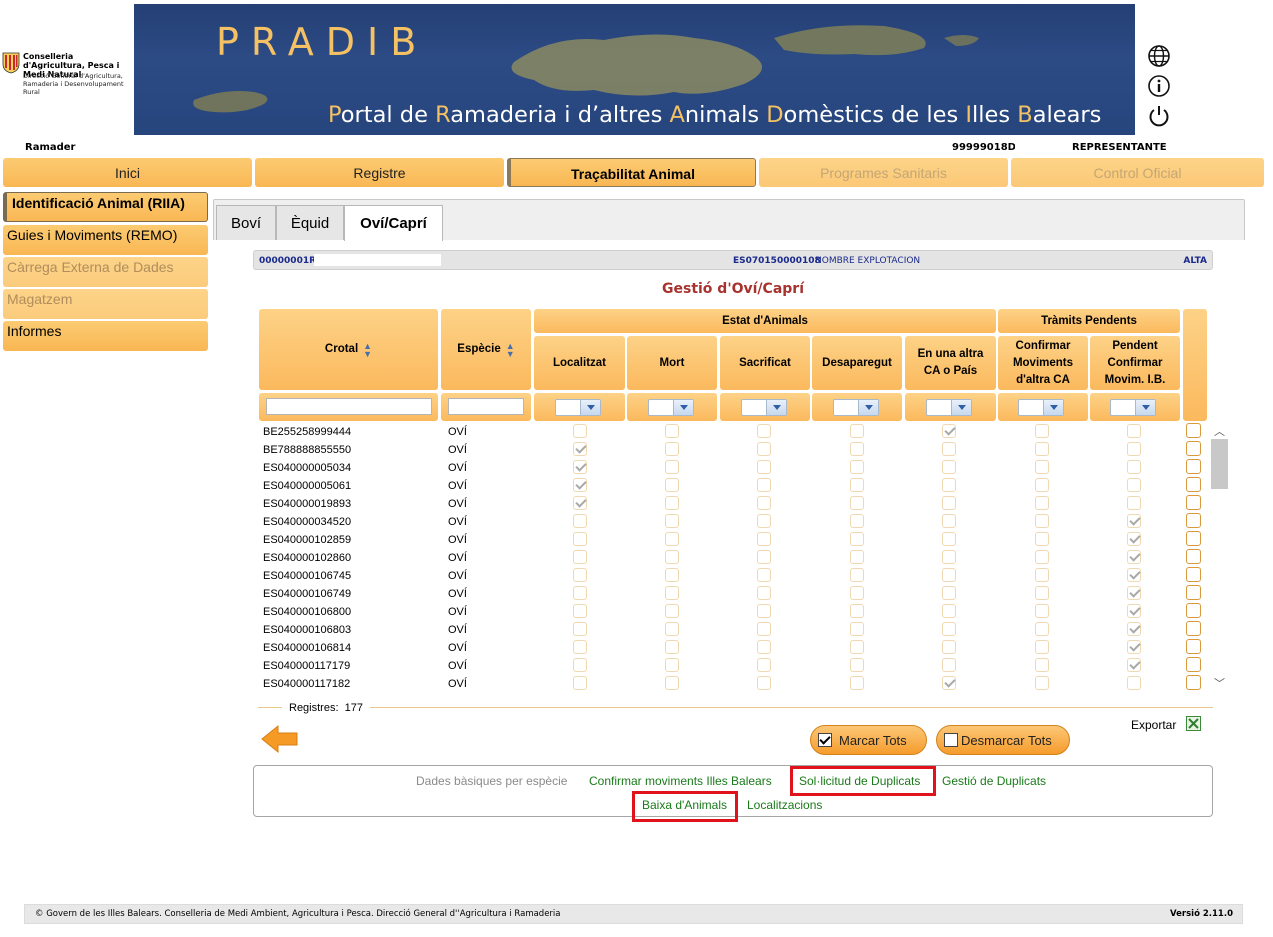 The width and height of the screenshot is (1273, 937). I want to click on col-header-sacrificat: Sacrificat, so click(765, 363).